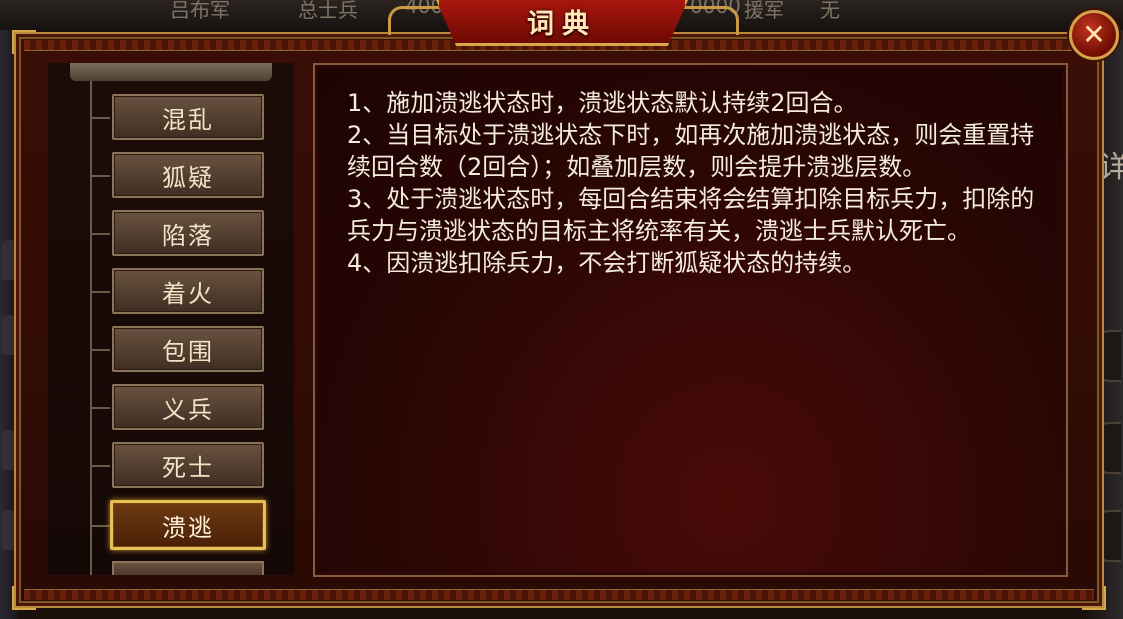 The width and height of the screenshot is (1123, 619). What do you see at coordinates (830, 11) in the screenshot?
I see `bg-reinforce-value: 无` at bounding box center [830, 11].